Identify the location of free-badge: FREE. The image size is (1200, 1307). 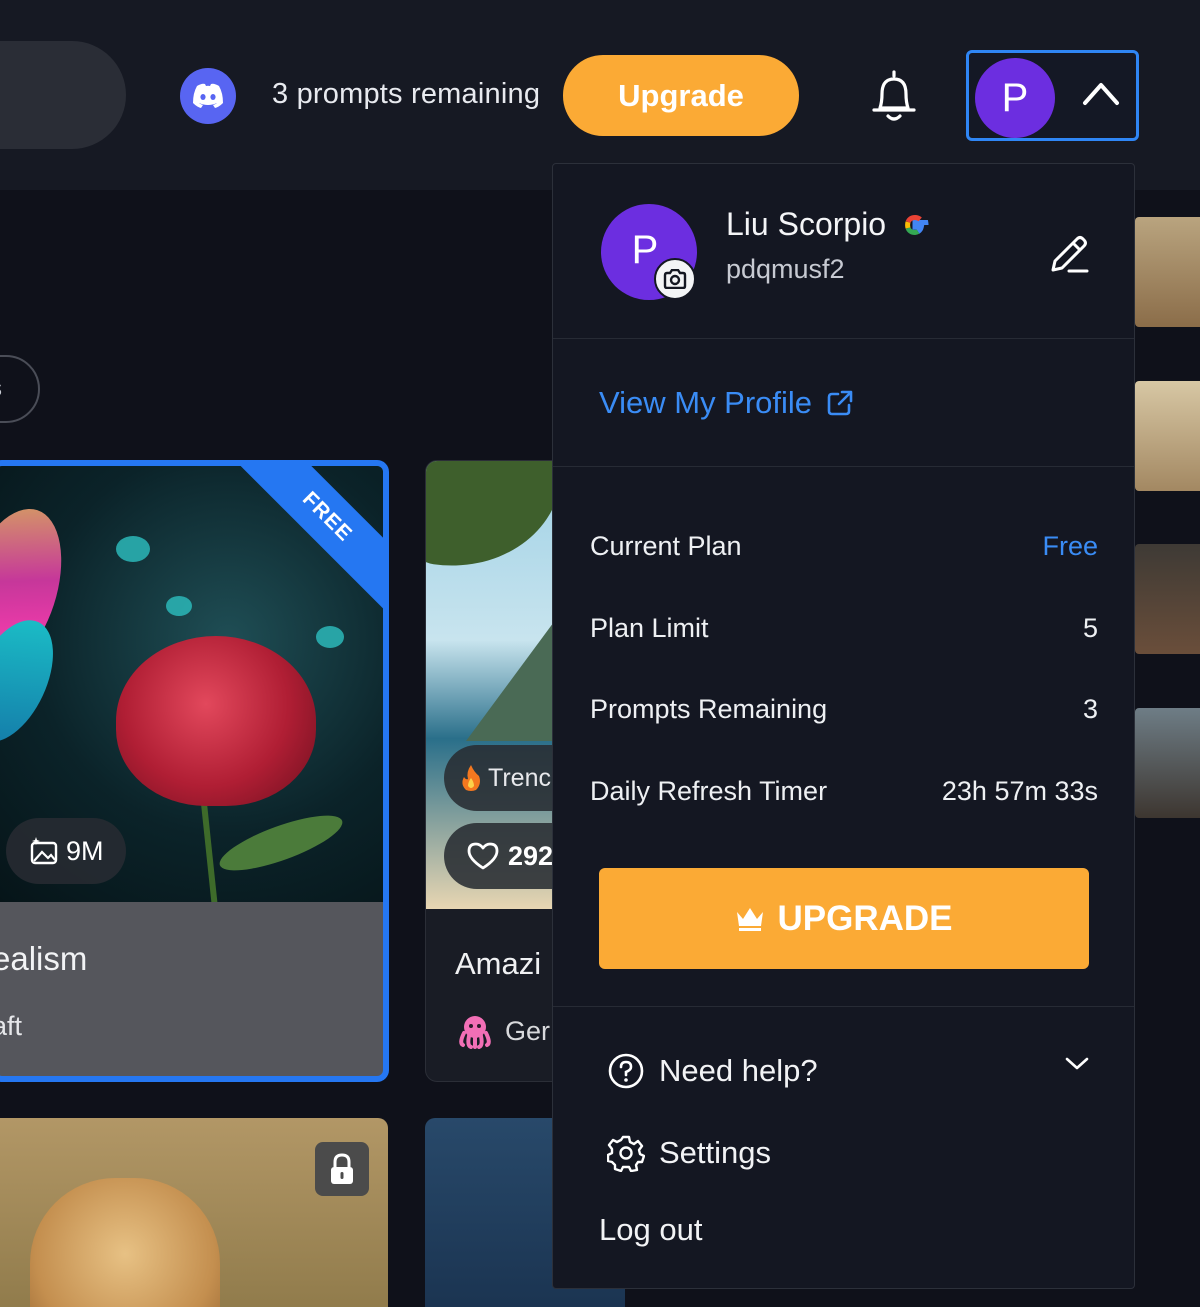
(303, 543).